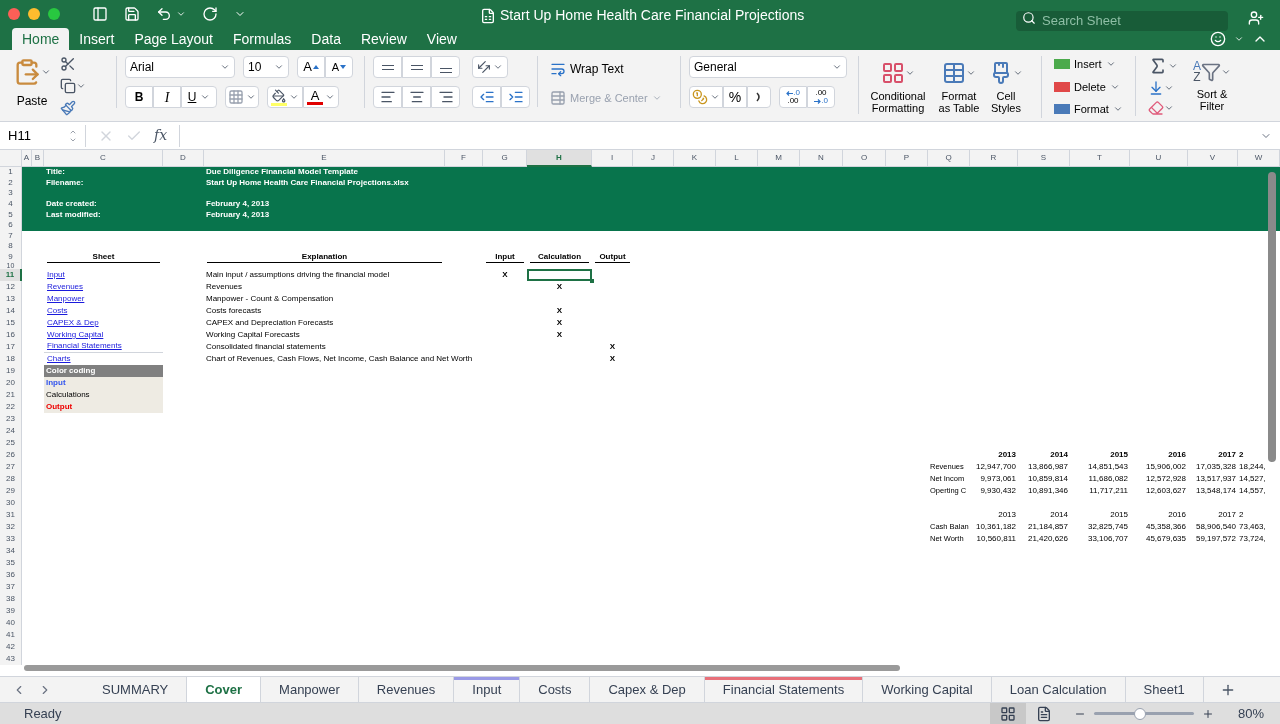 This screenshot has height=724, width=1280. What do you see at coordinates (11, 214) in the screenshot?
I see `row-header: 5` at bounding box center [11, 214].